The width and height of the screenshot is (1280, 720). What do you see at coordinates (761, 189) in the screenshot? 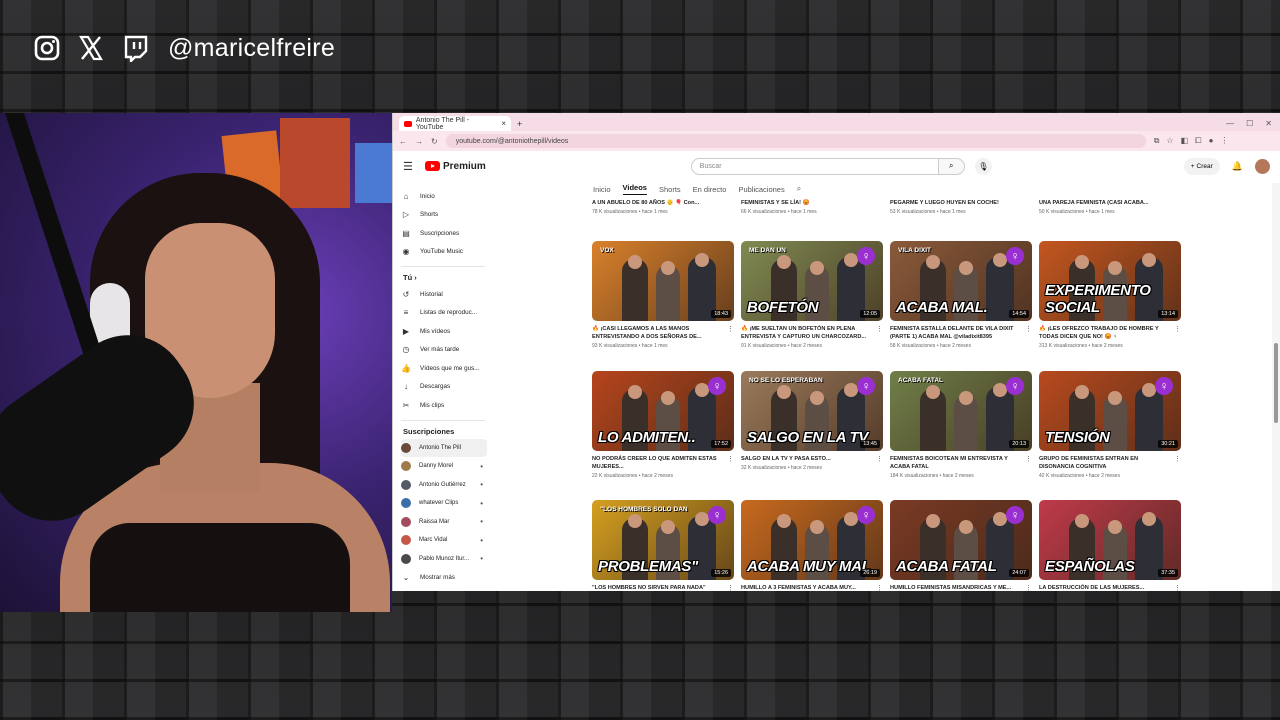
I see `tab-publicaciones: Publicaciones` at bounding box center [761, 189].